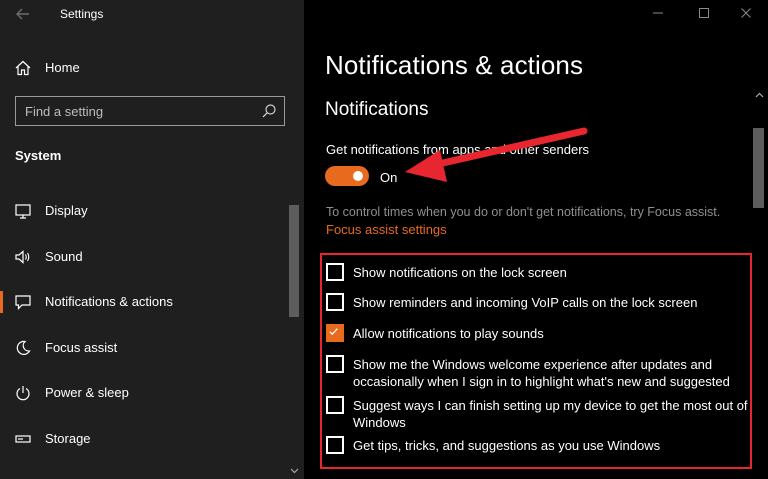 Image resolution: width=768 pixels, height=479 pixels. What do you see at coordinates (23, 393) in the screenshot?
I see `power-icon` at bounding box center [23, 393].